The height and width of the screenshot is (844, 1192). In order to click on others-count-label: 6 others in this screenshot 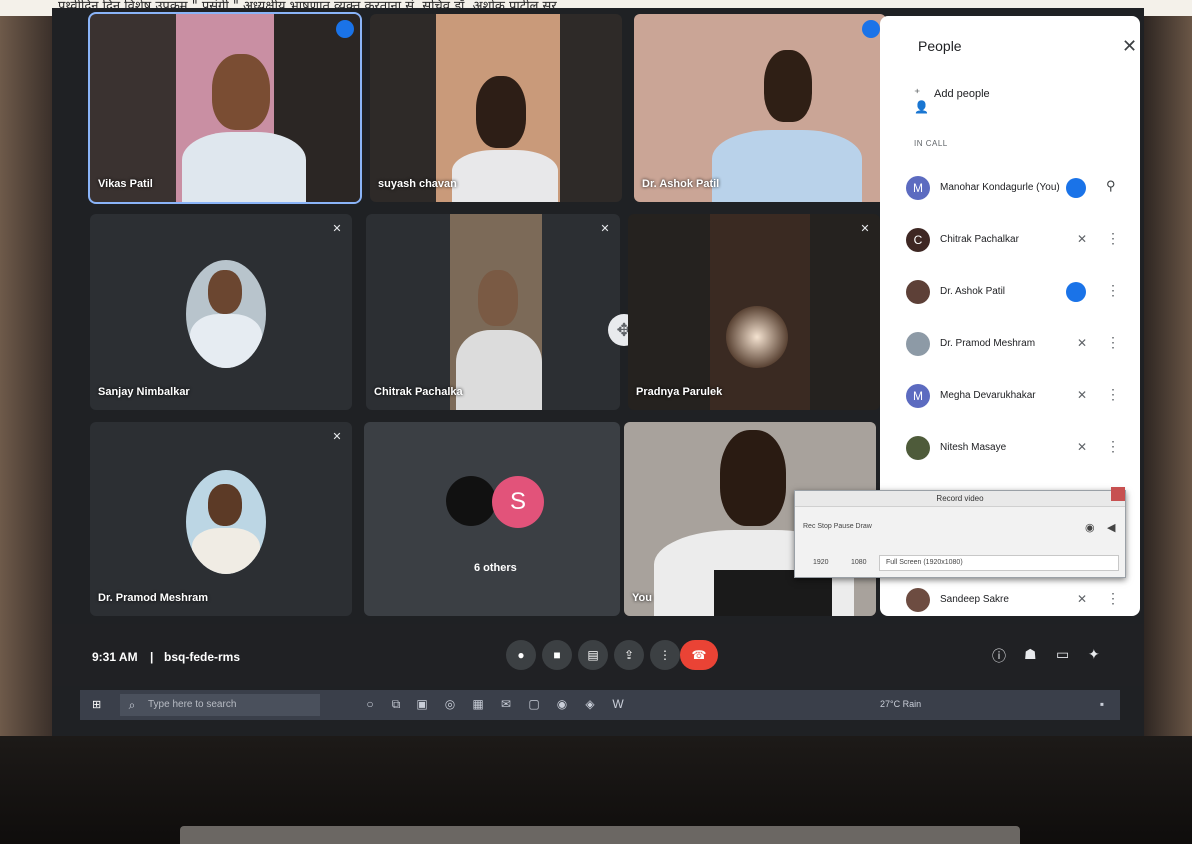, I will do `click(495, 568)`.